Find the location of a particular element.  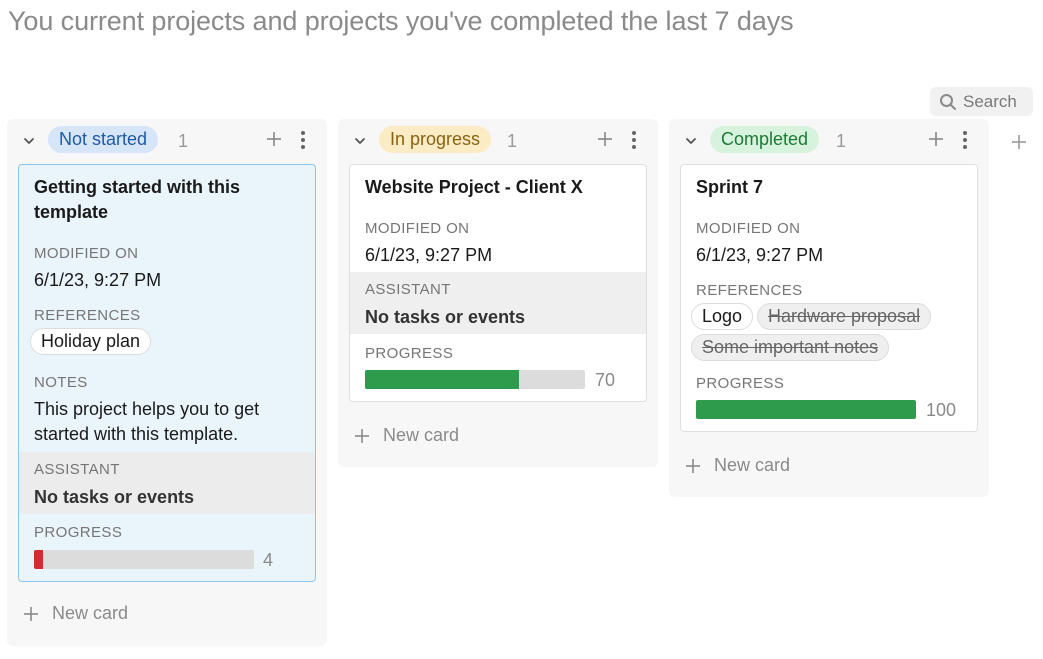

status-tag-label: Completed is located at coordinates (765, 139).